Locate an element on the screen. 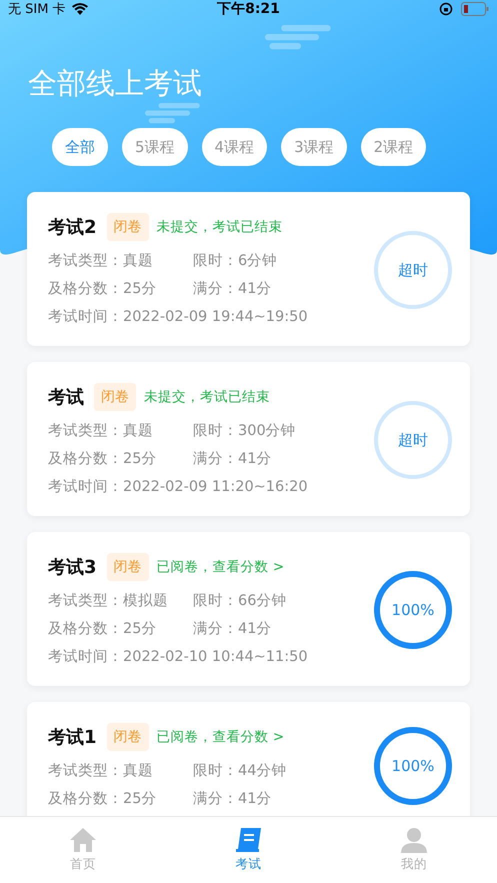 The image size is (497, 883). exam-name: 考试1 is located at coordinates (72, 737).